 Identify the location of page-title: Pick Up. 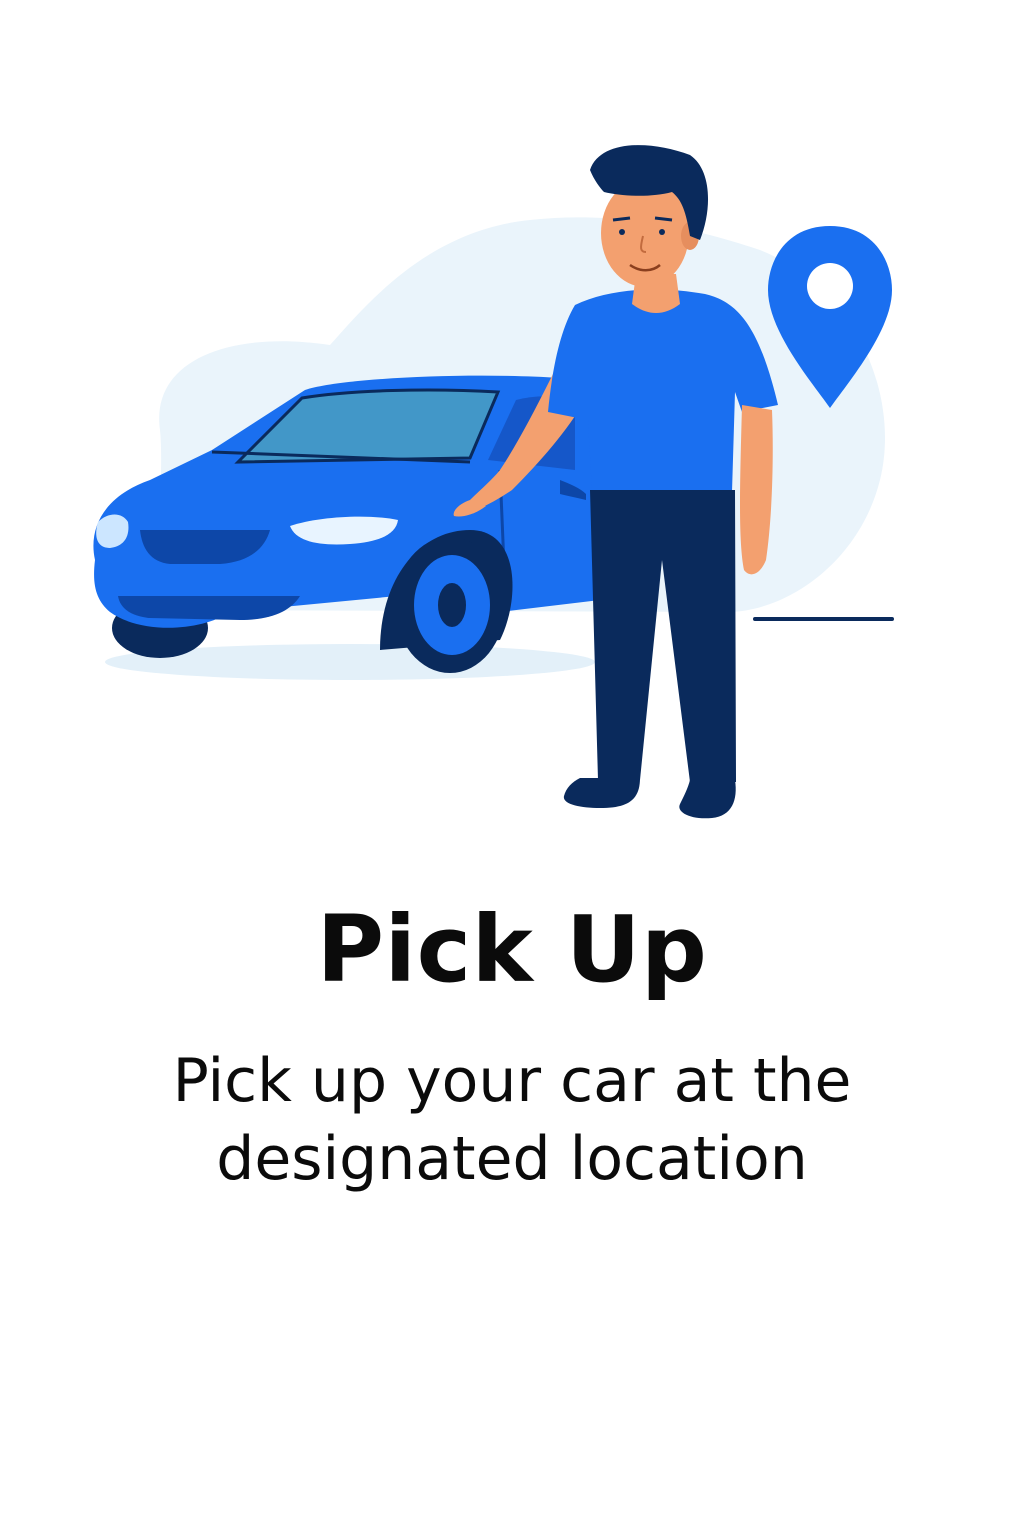
(512, 949).